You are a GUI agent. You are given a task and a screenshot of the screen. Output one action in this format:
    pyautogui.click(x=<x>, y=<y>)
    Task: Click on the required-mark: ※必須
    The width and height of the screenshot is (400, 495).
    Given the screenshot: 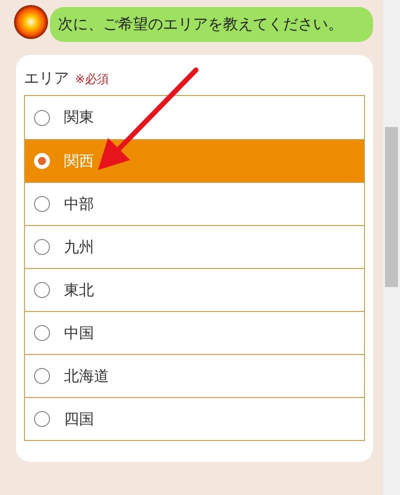 What is the action you would take?
    pyautogui.click(x=92, y=79)
    